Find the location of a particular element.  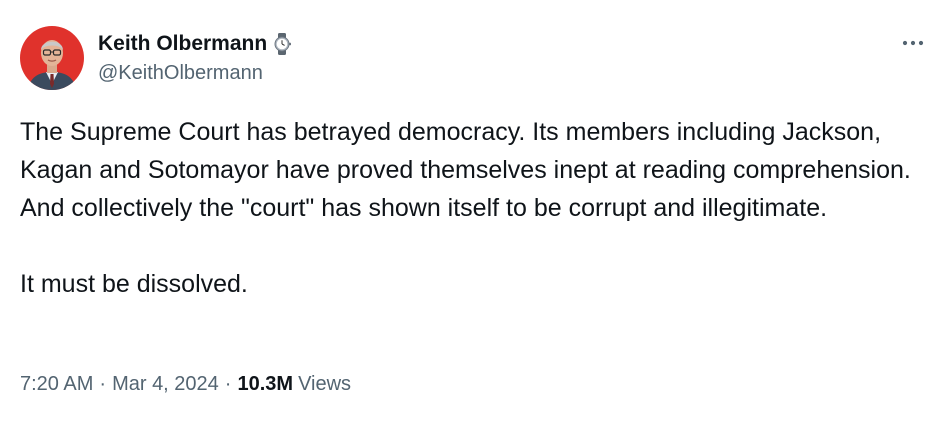

more-horizontal-icon is located at coordinates (913, 43).